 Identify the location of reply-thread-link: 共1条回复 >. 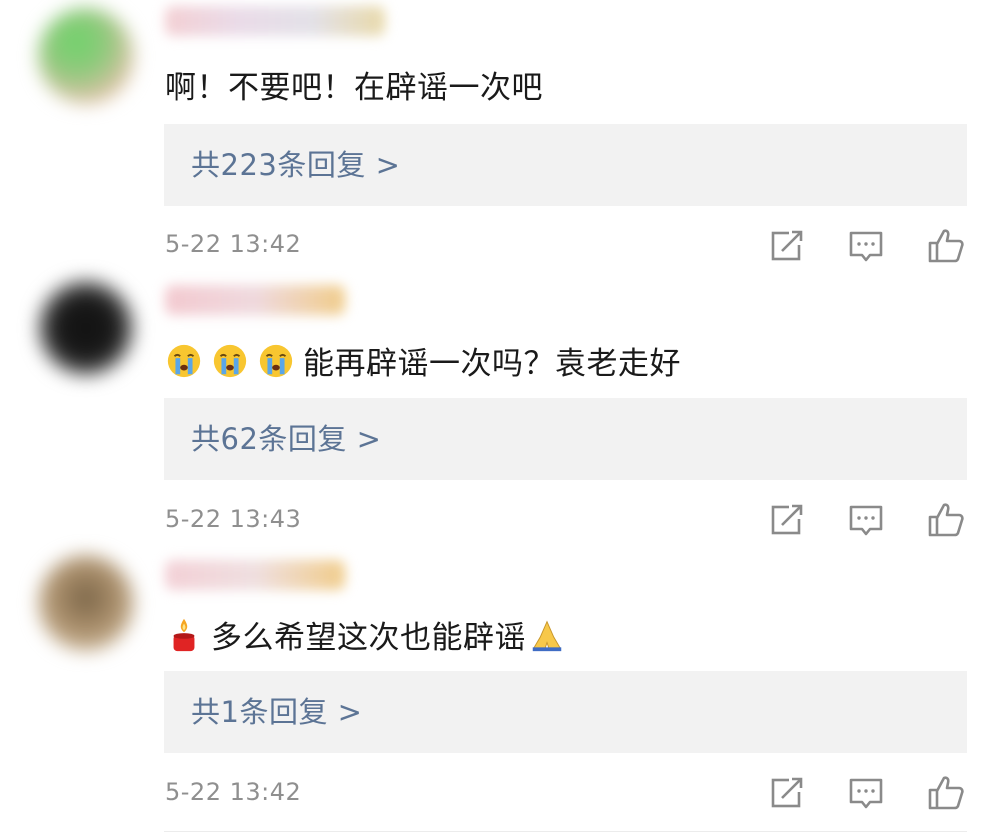
(565, 712).